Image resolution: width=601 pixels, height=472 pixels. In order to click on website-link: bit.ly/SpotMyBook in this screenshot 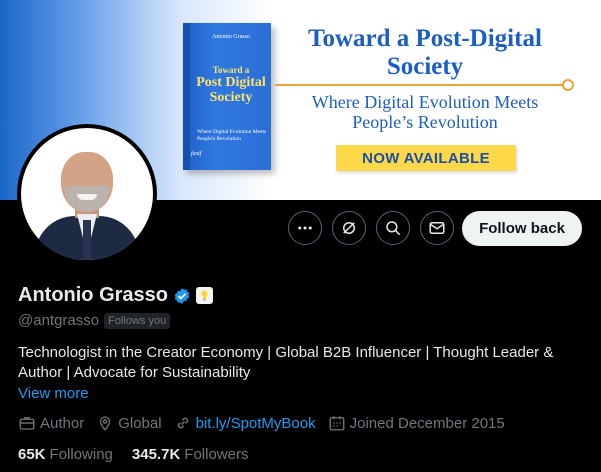, I will do `click(256, 423)`.